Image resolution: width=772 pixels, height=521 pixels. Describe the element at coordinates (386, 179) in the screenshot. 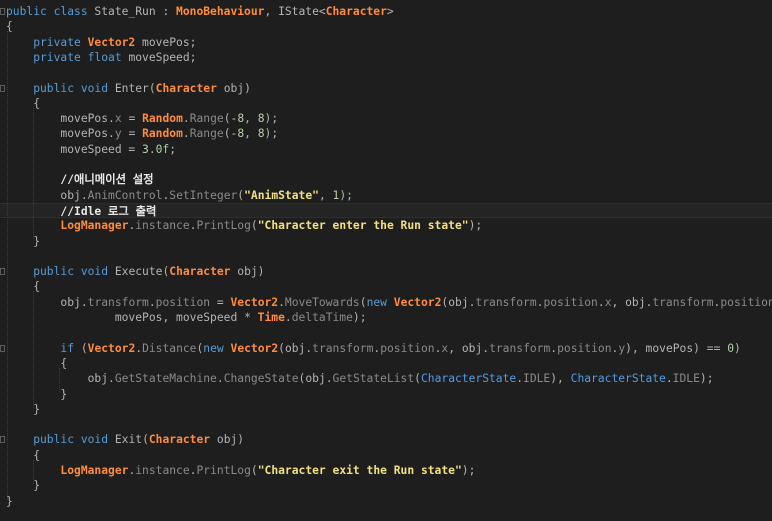

I see `code-line: //애니메이션 설정` at that location.